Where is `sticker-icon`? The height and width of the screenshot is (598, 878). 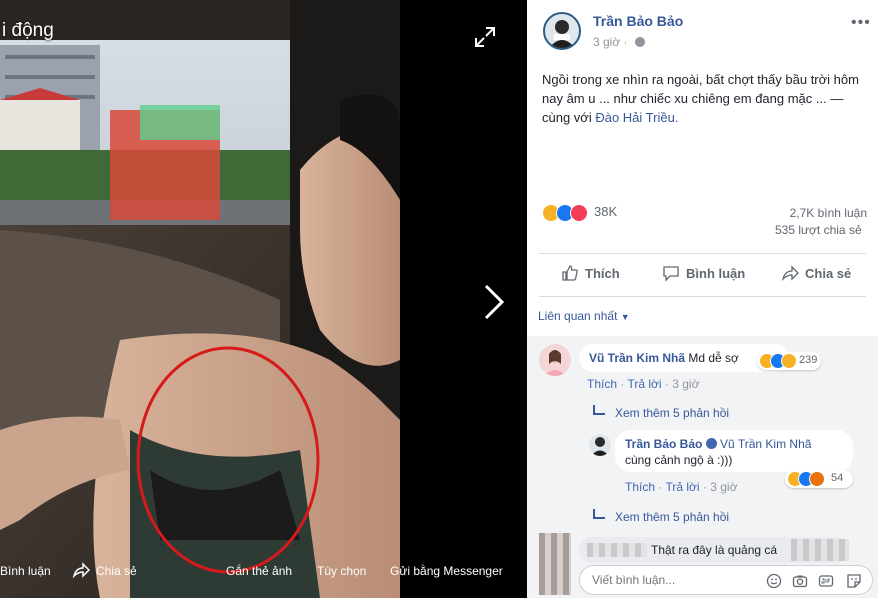 sticker-icon is located at coordinates (854, 581).